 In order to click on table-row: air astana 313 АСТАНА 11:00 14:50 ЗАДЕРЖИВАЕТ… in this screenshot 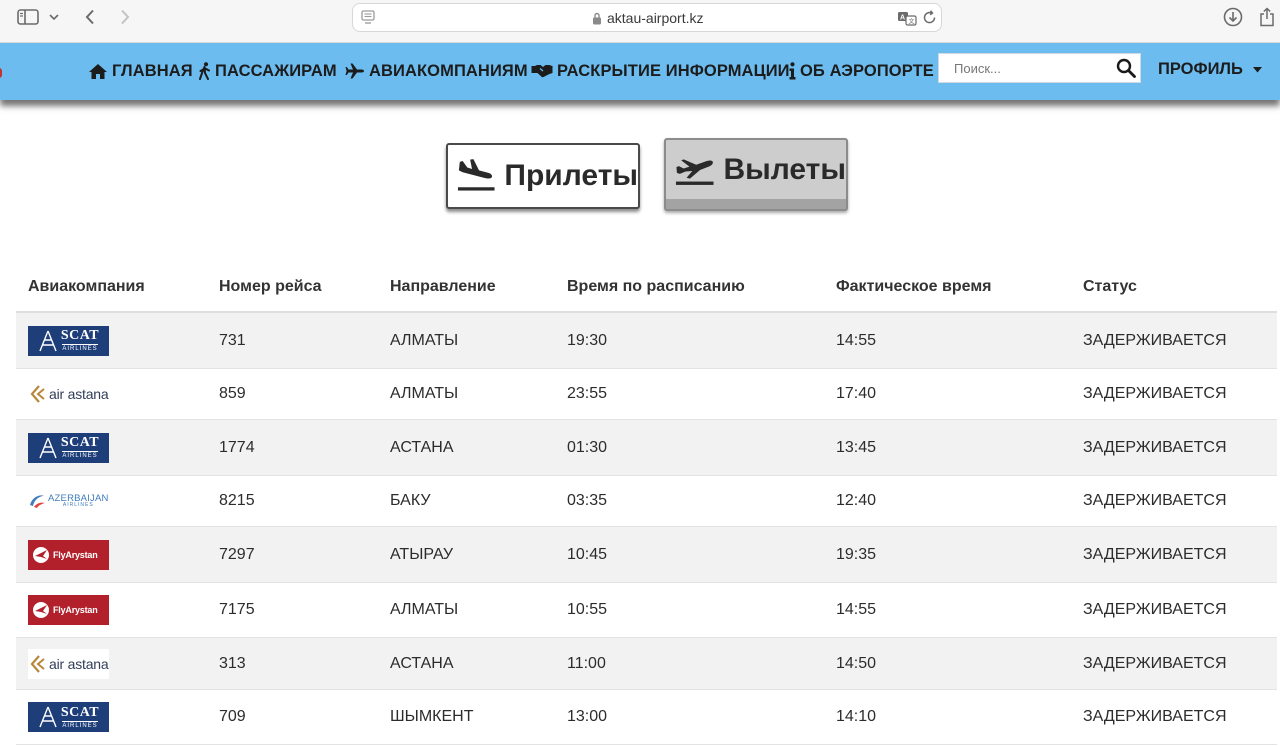, I will do `click(646, 664)`.